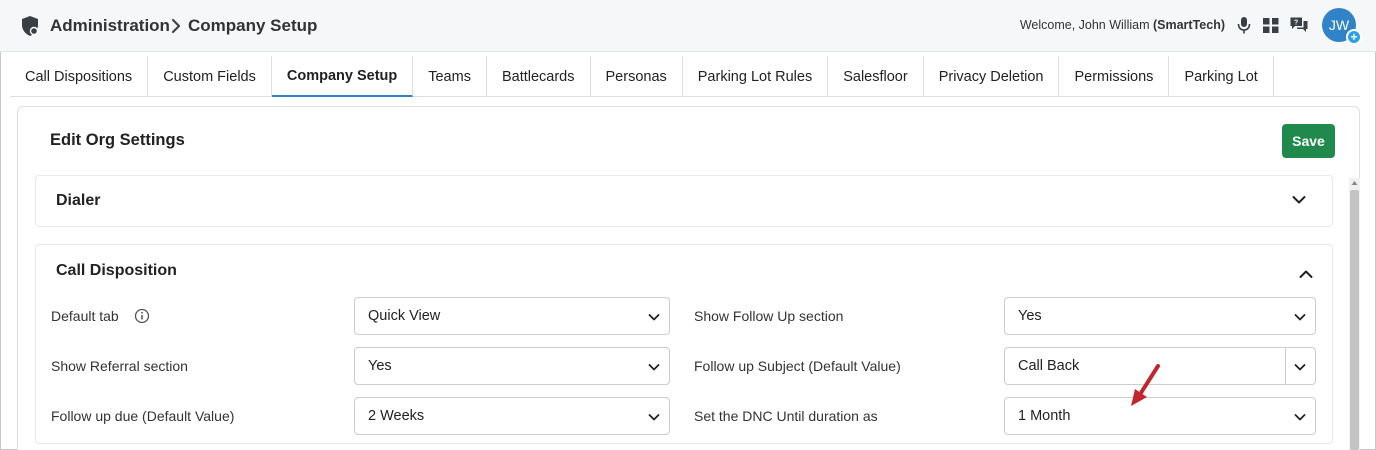 This screenshot has width=1376, height=450. What do you see at coordinates (1354, 320) in the screenshot?
I see `scrollbar-thumb` at bounding box center [1354, 320].